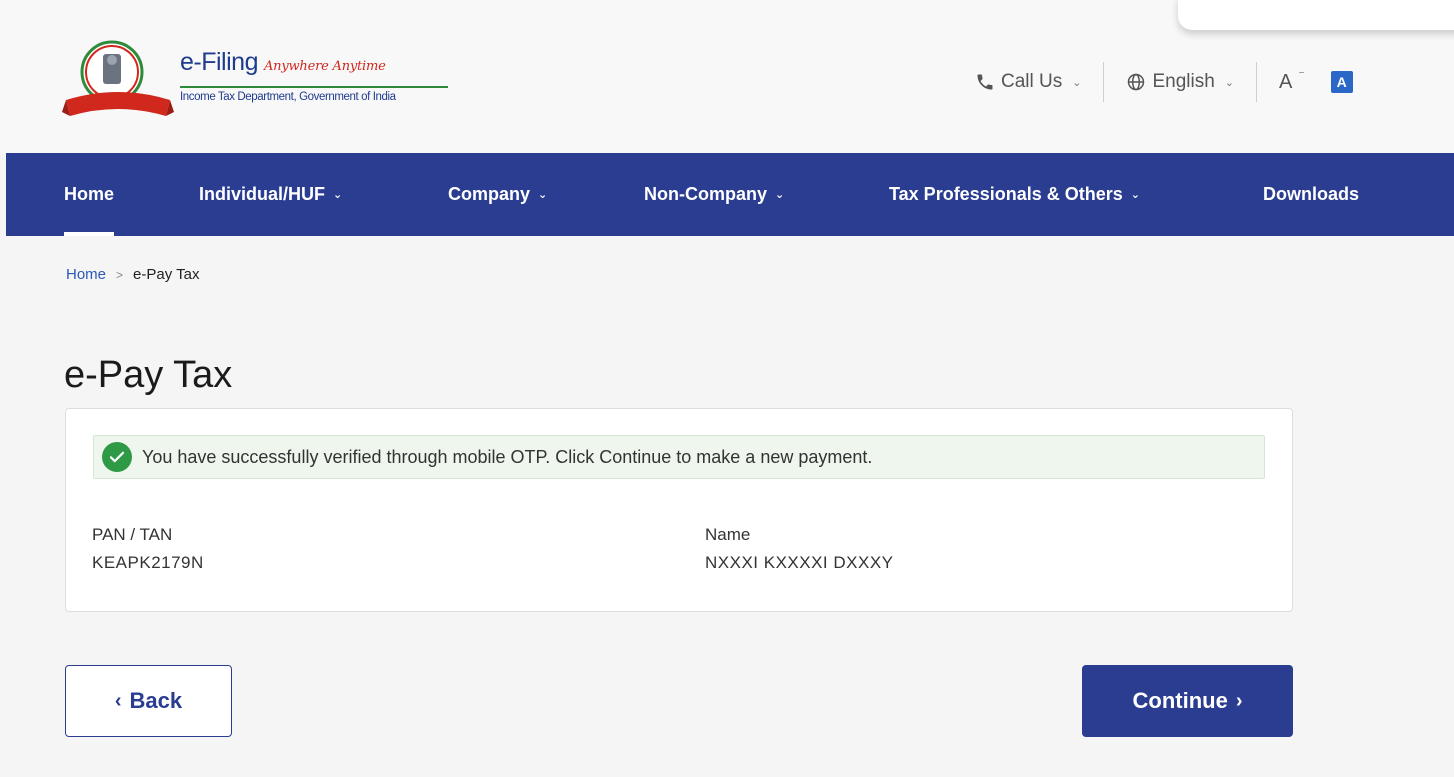 Image resolution: width=1454 pixels, height=777 pixels. I want to click on breadcrumb-home-link: Home, so click(86, 274).